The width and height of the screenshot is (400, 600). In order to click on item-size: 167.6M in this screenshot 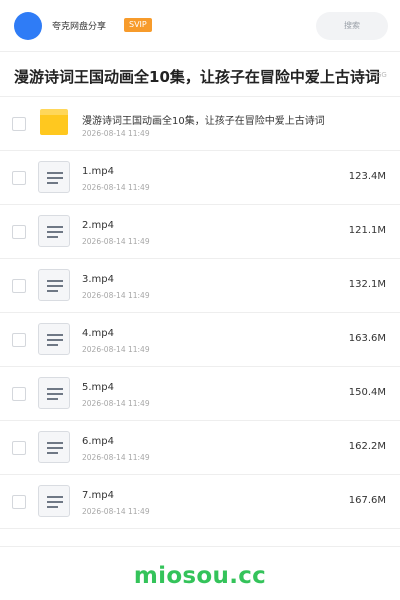, I will do `click(367, 500)`.